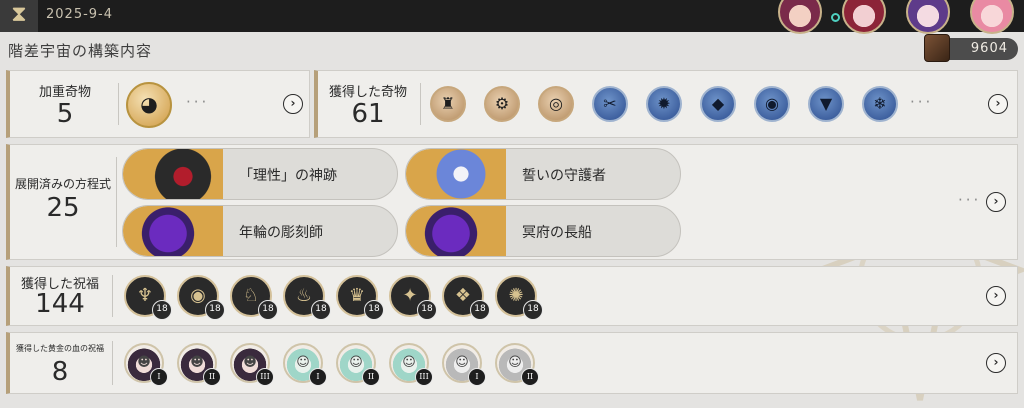 Image resolution: width=1024 pixels, height=408 pixels. I want to click on disc-curio-icon: ◉, so click(772, 104).